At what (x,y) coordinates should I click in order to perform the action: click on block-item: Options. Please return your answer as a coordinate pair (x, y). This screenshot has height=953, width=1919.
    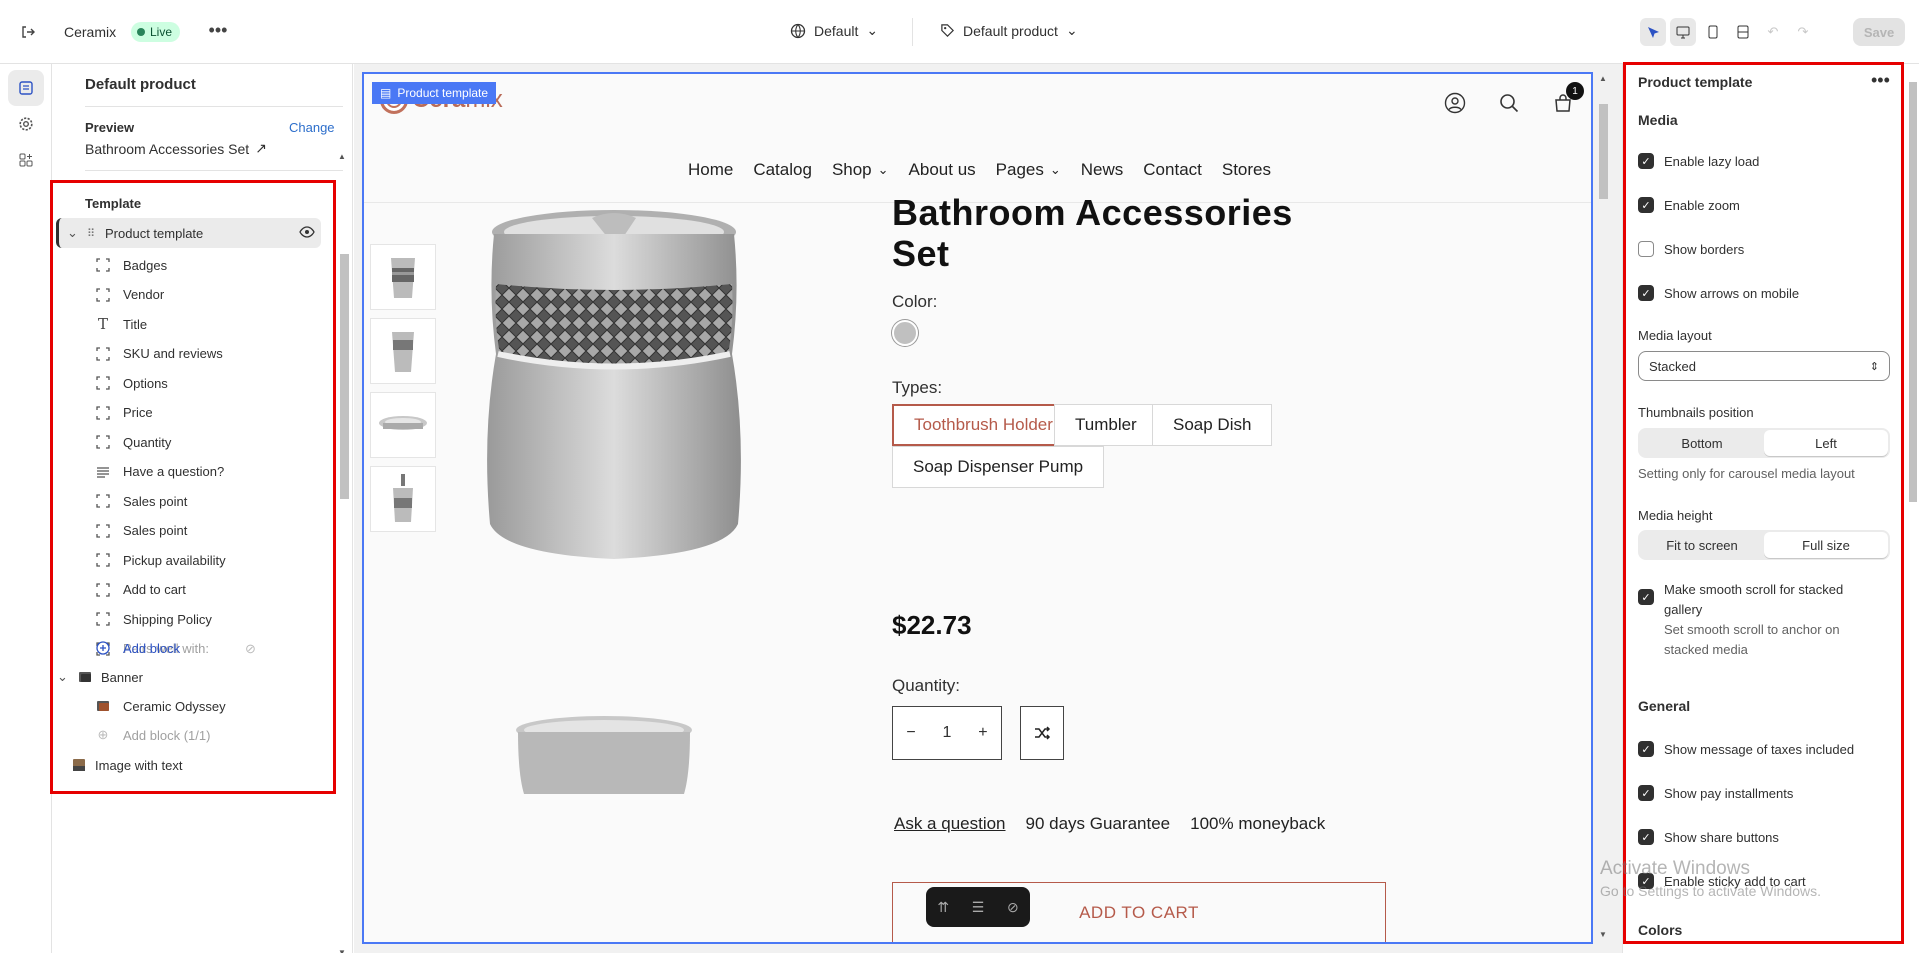
    Looking at the image, I should click on (131, 383).